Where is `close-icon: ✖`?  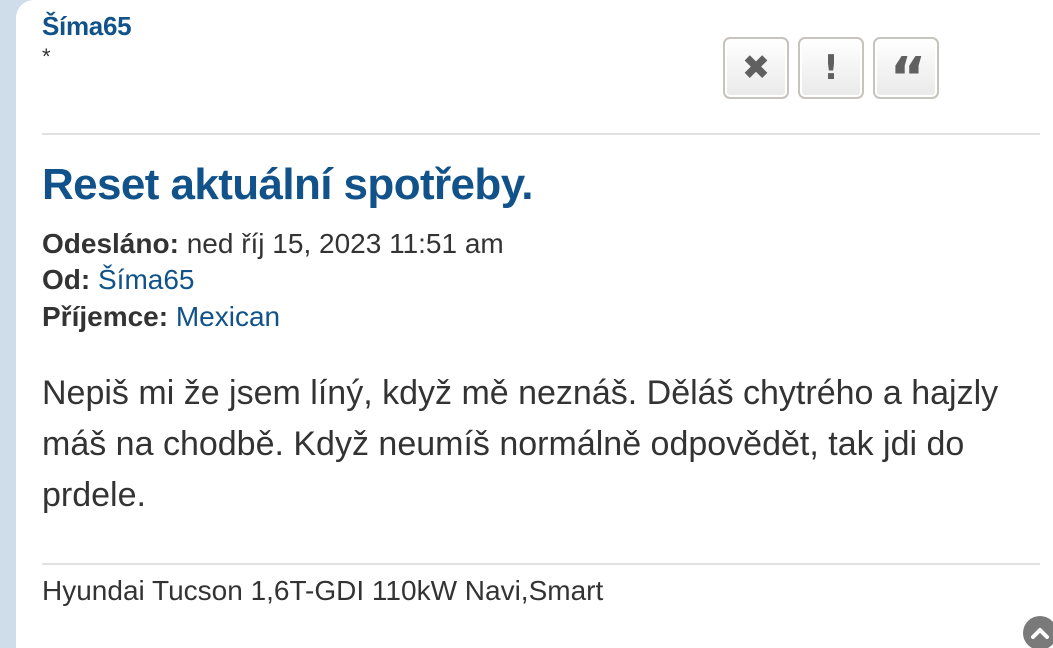 close-icon: ✖ is located at coordinates (756, 68).